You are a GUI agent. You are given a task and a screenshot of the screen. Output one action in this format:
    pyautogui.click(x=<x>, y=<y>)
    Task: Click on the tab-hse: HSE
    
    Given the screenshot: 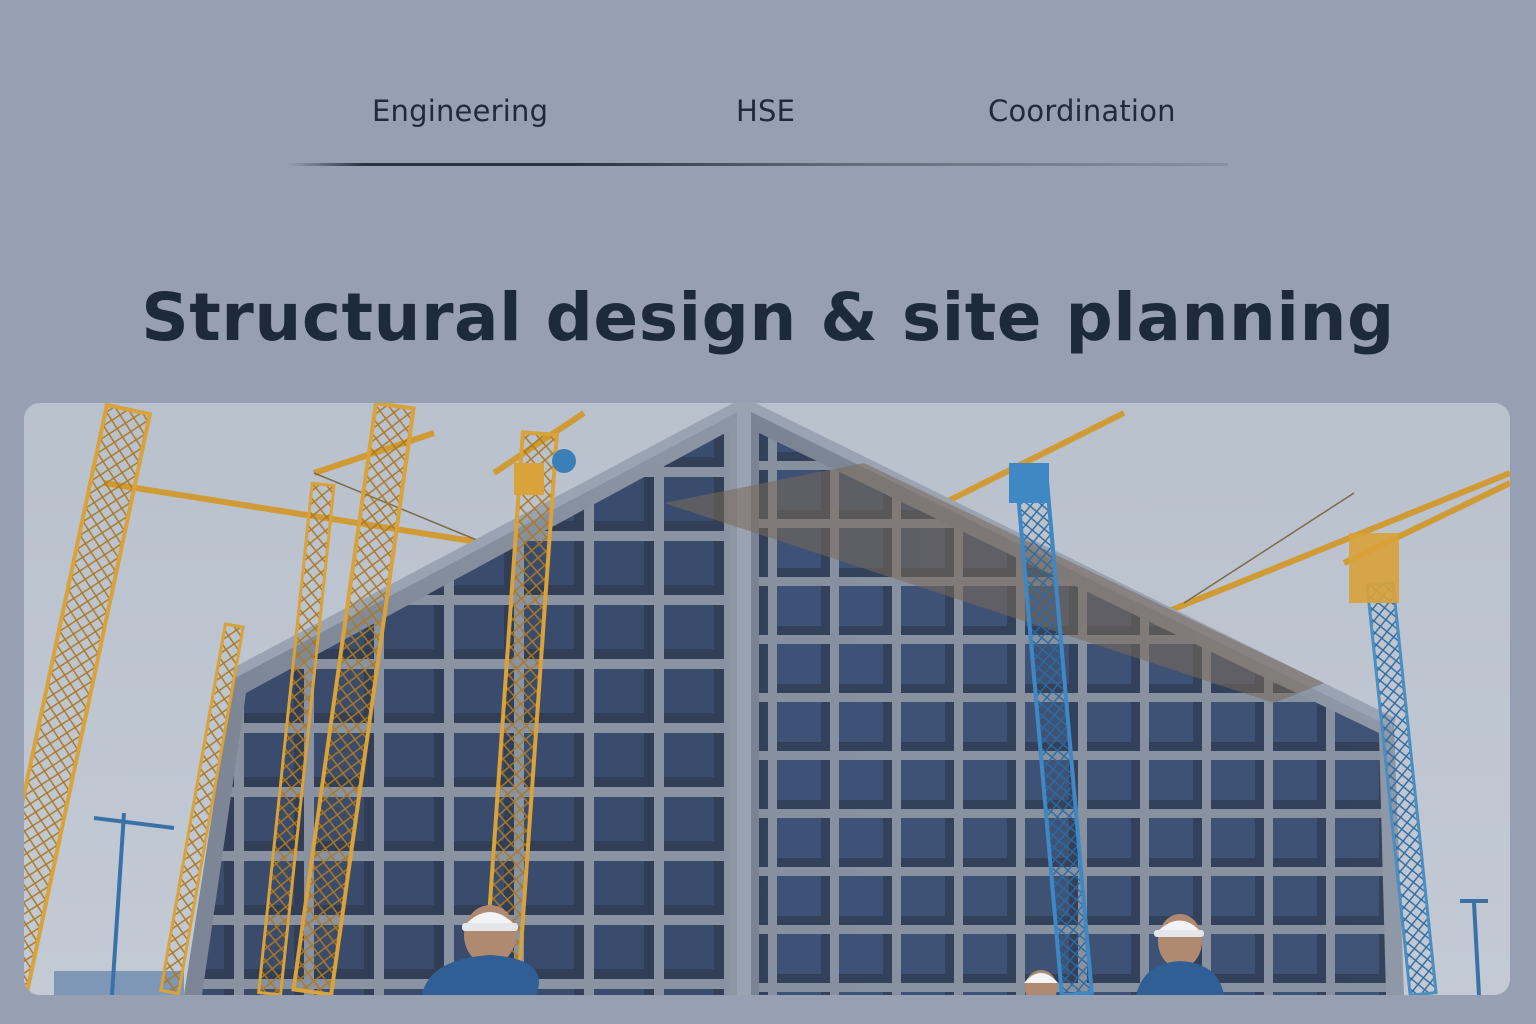 What is the action you would take?
    pyautogui.click(x=765, y=111)
    